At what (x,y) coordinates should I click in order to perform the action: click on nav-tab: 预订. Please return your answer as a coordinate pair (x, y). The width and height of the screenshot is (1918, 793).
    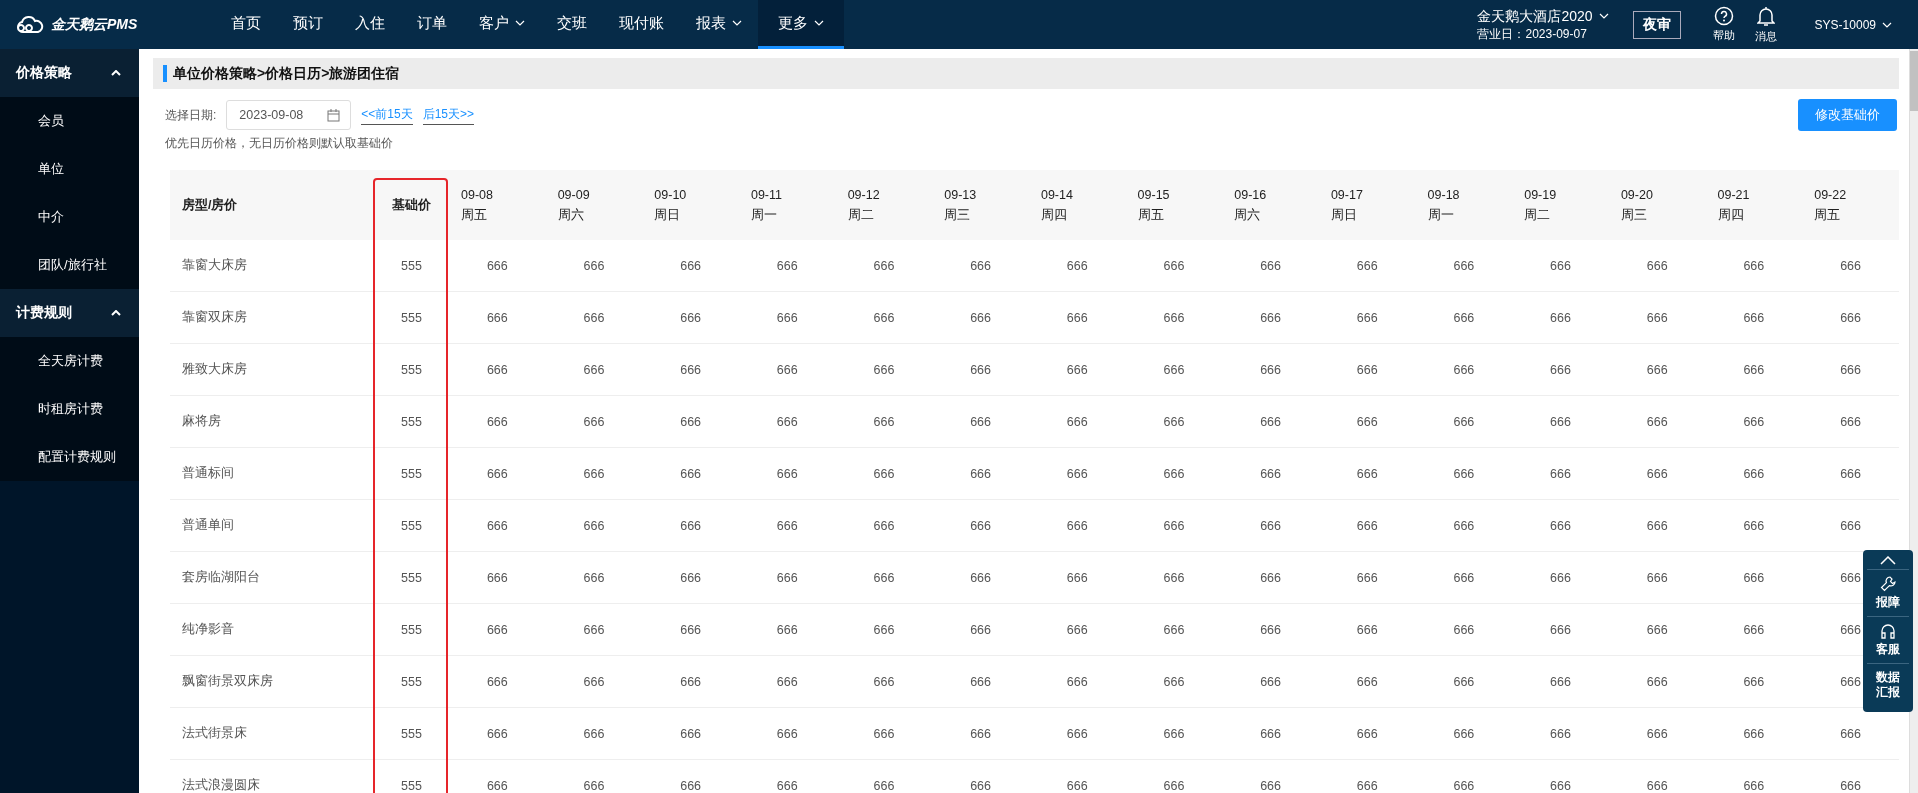
    Looking at the image, I should click on (308, 24).